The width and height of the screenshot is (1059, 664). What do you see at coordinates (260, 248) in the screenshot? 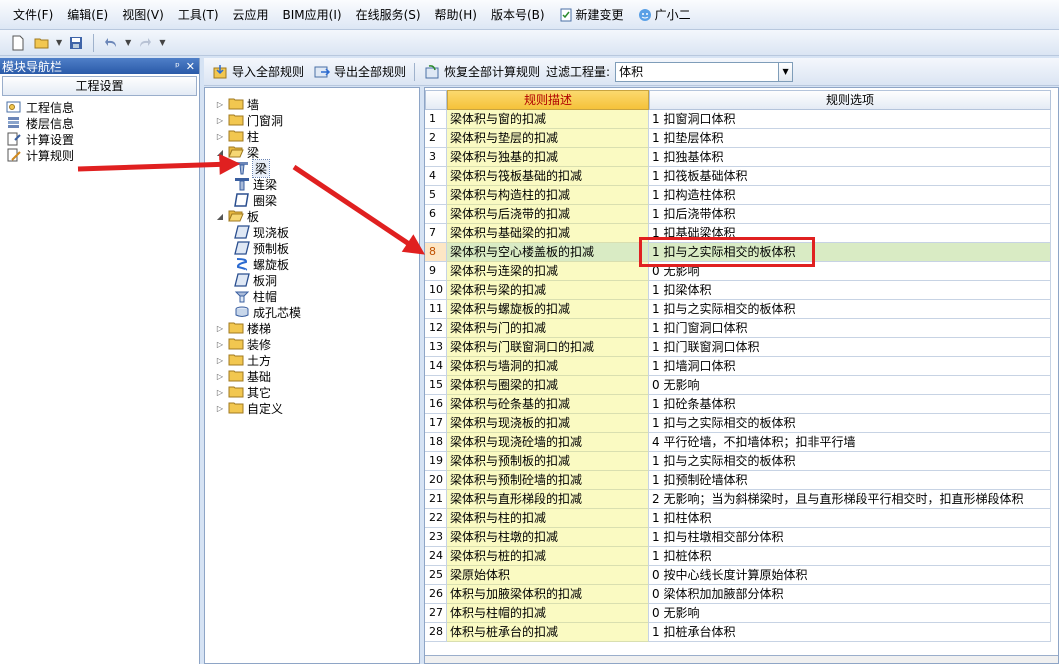
I see `tree-item: 预制板` at bounding box center [260, 248].